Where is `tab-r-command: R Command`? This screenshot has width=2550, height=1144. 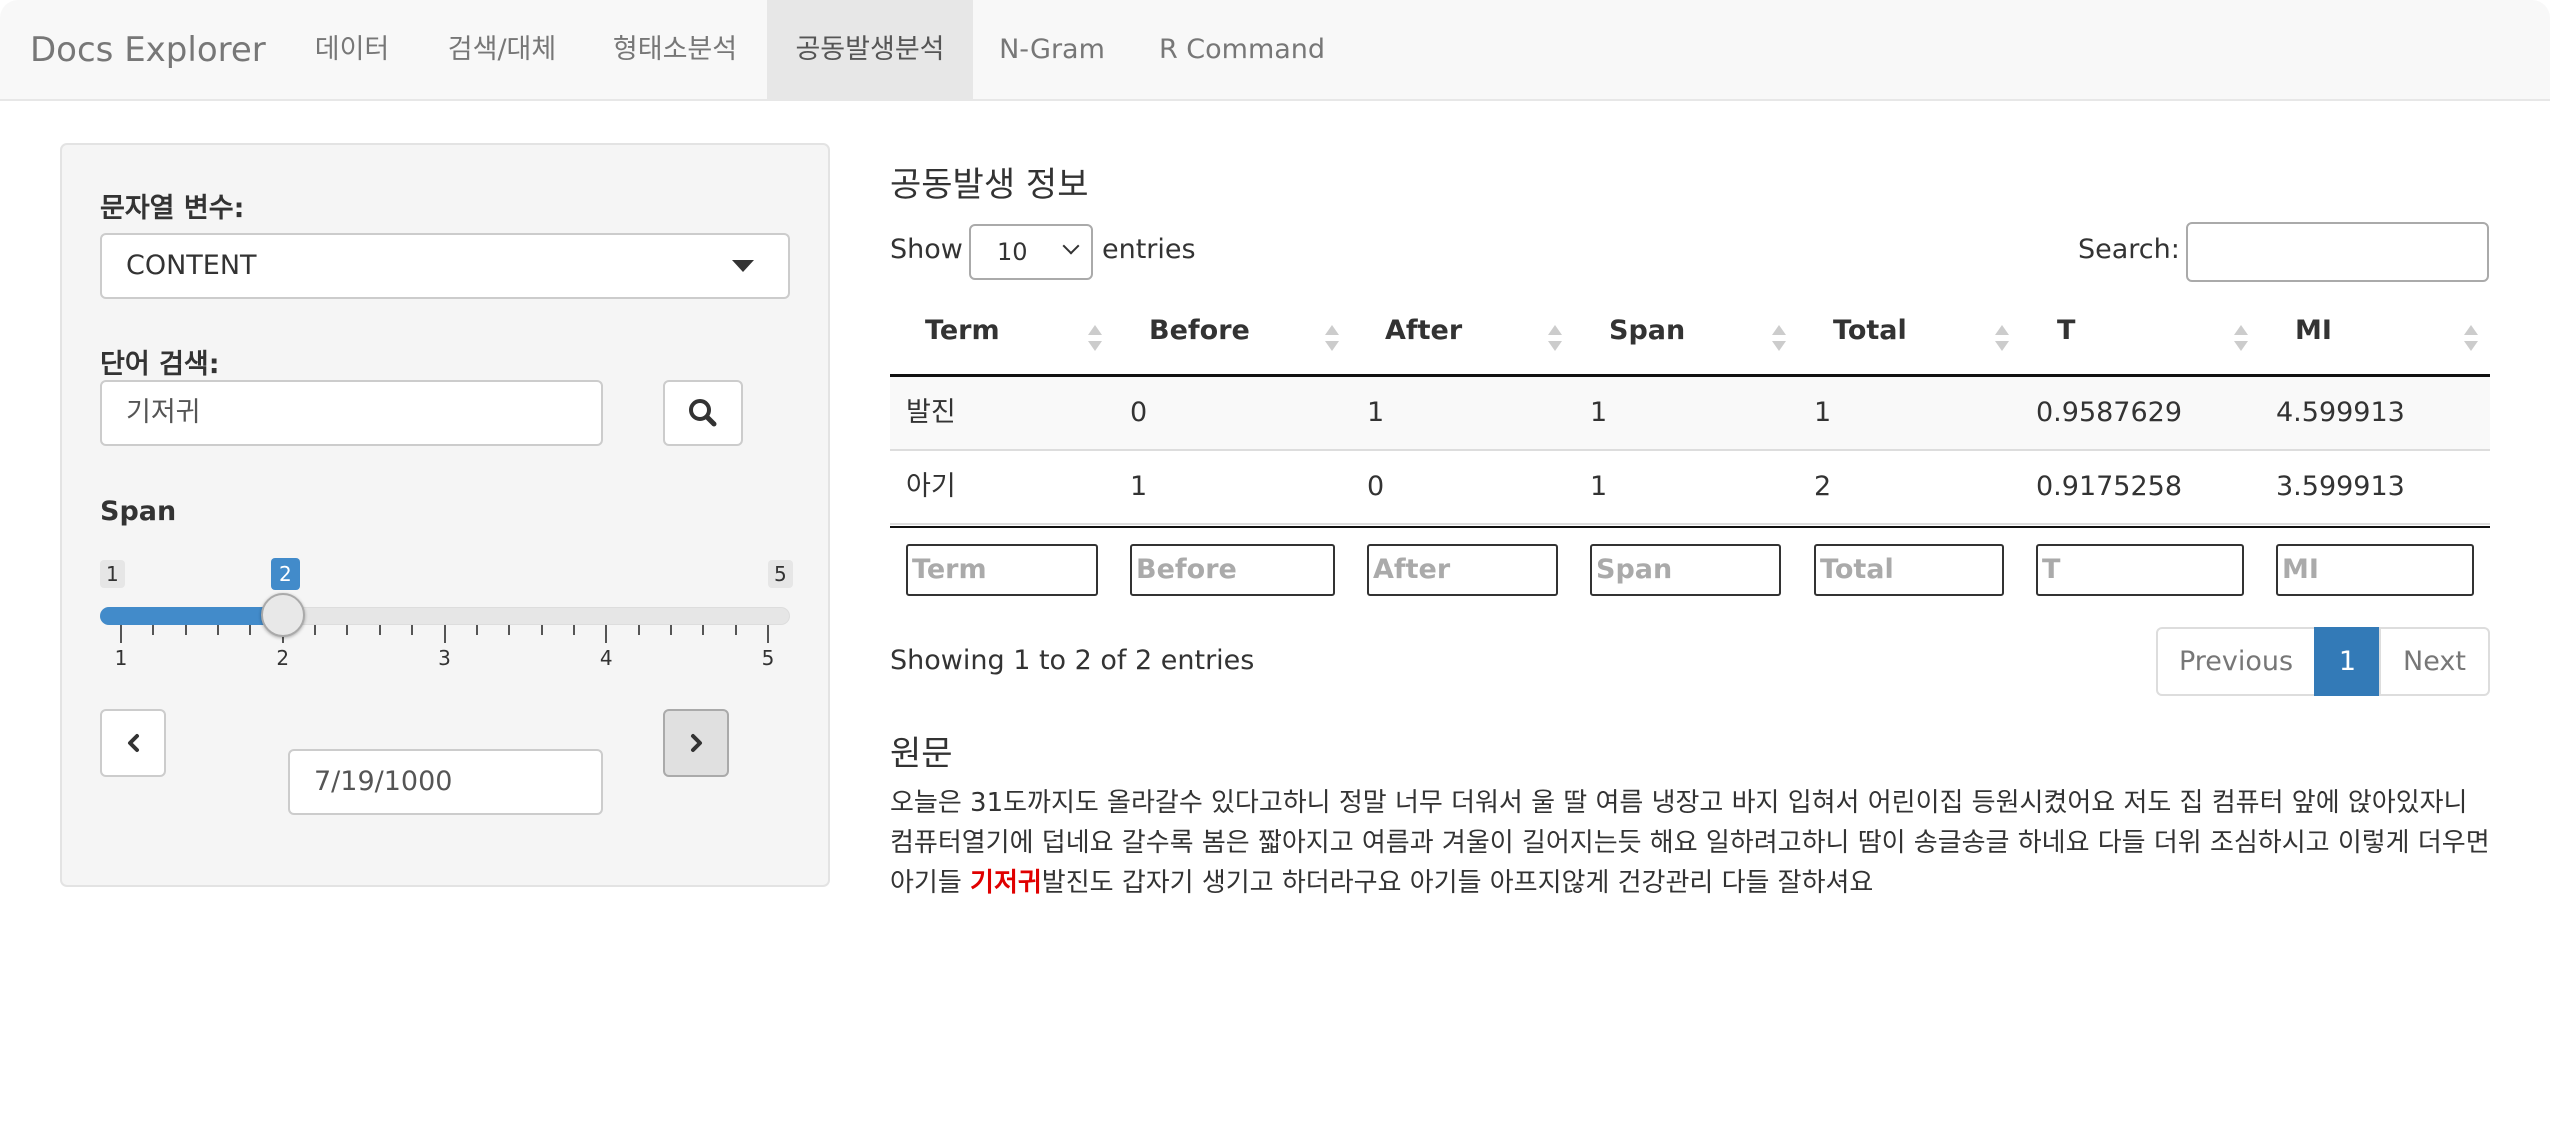 tab-r-command: R Command is located at coordinates (1242, 49).